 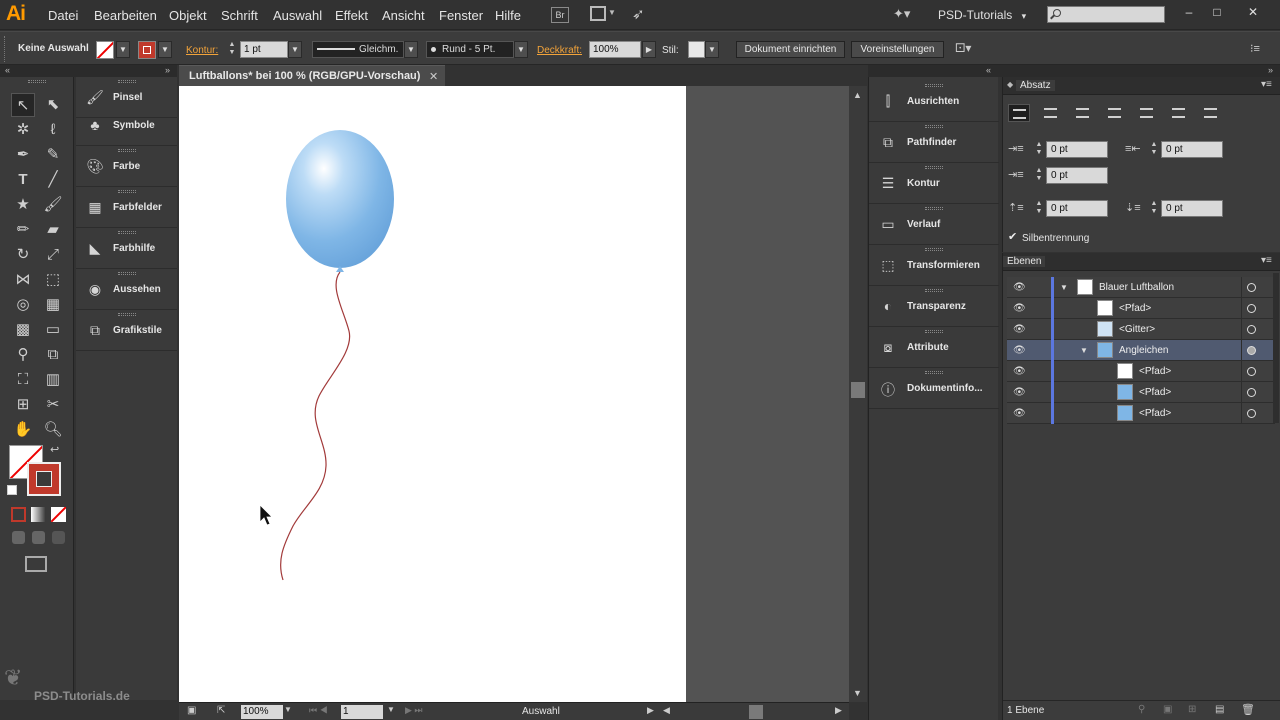 What do you see at coordinates (411, 49) in the screenshot?
I see `stroke-profile-dropdown: ▼` at bounding box center [411, 49].